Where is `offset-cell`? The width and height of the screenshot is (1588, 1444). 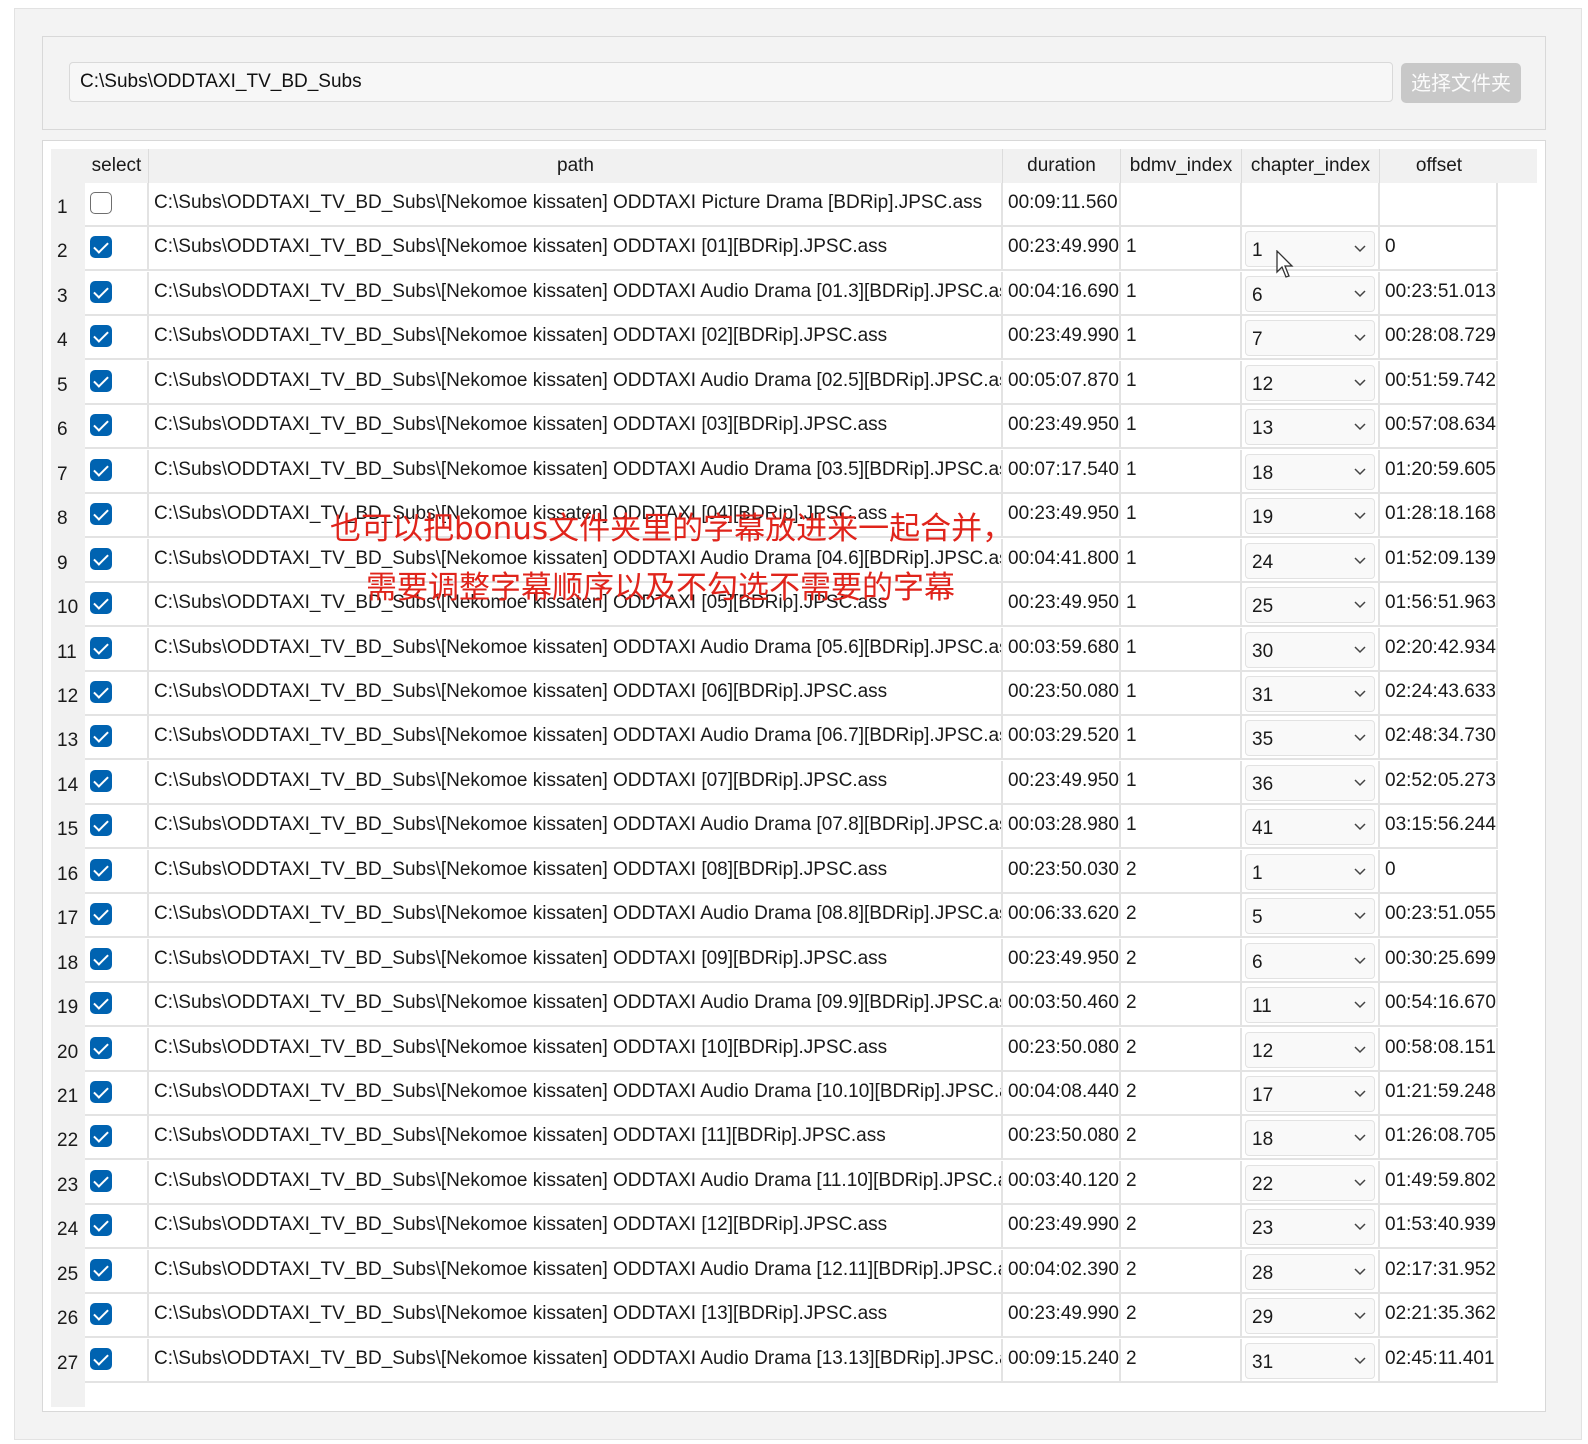 offset-cell is located at coordinates (1439, 205).